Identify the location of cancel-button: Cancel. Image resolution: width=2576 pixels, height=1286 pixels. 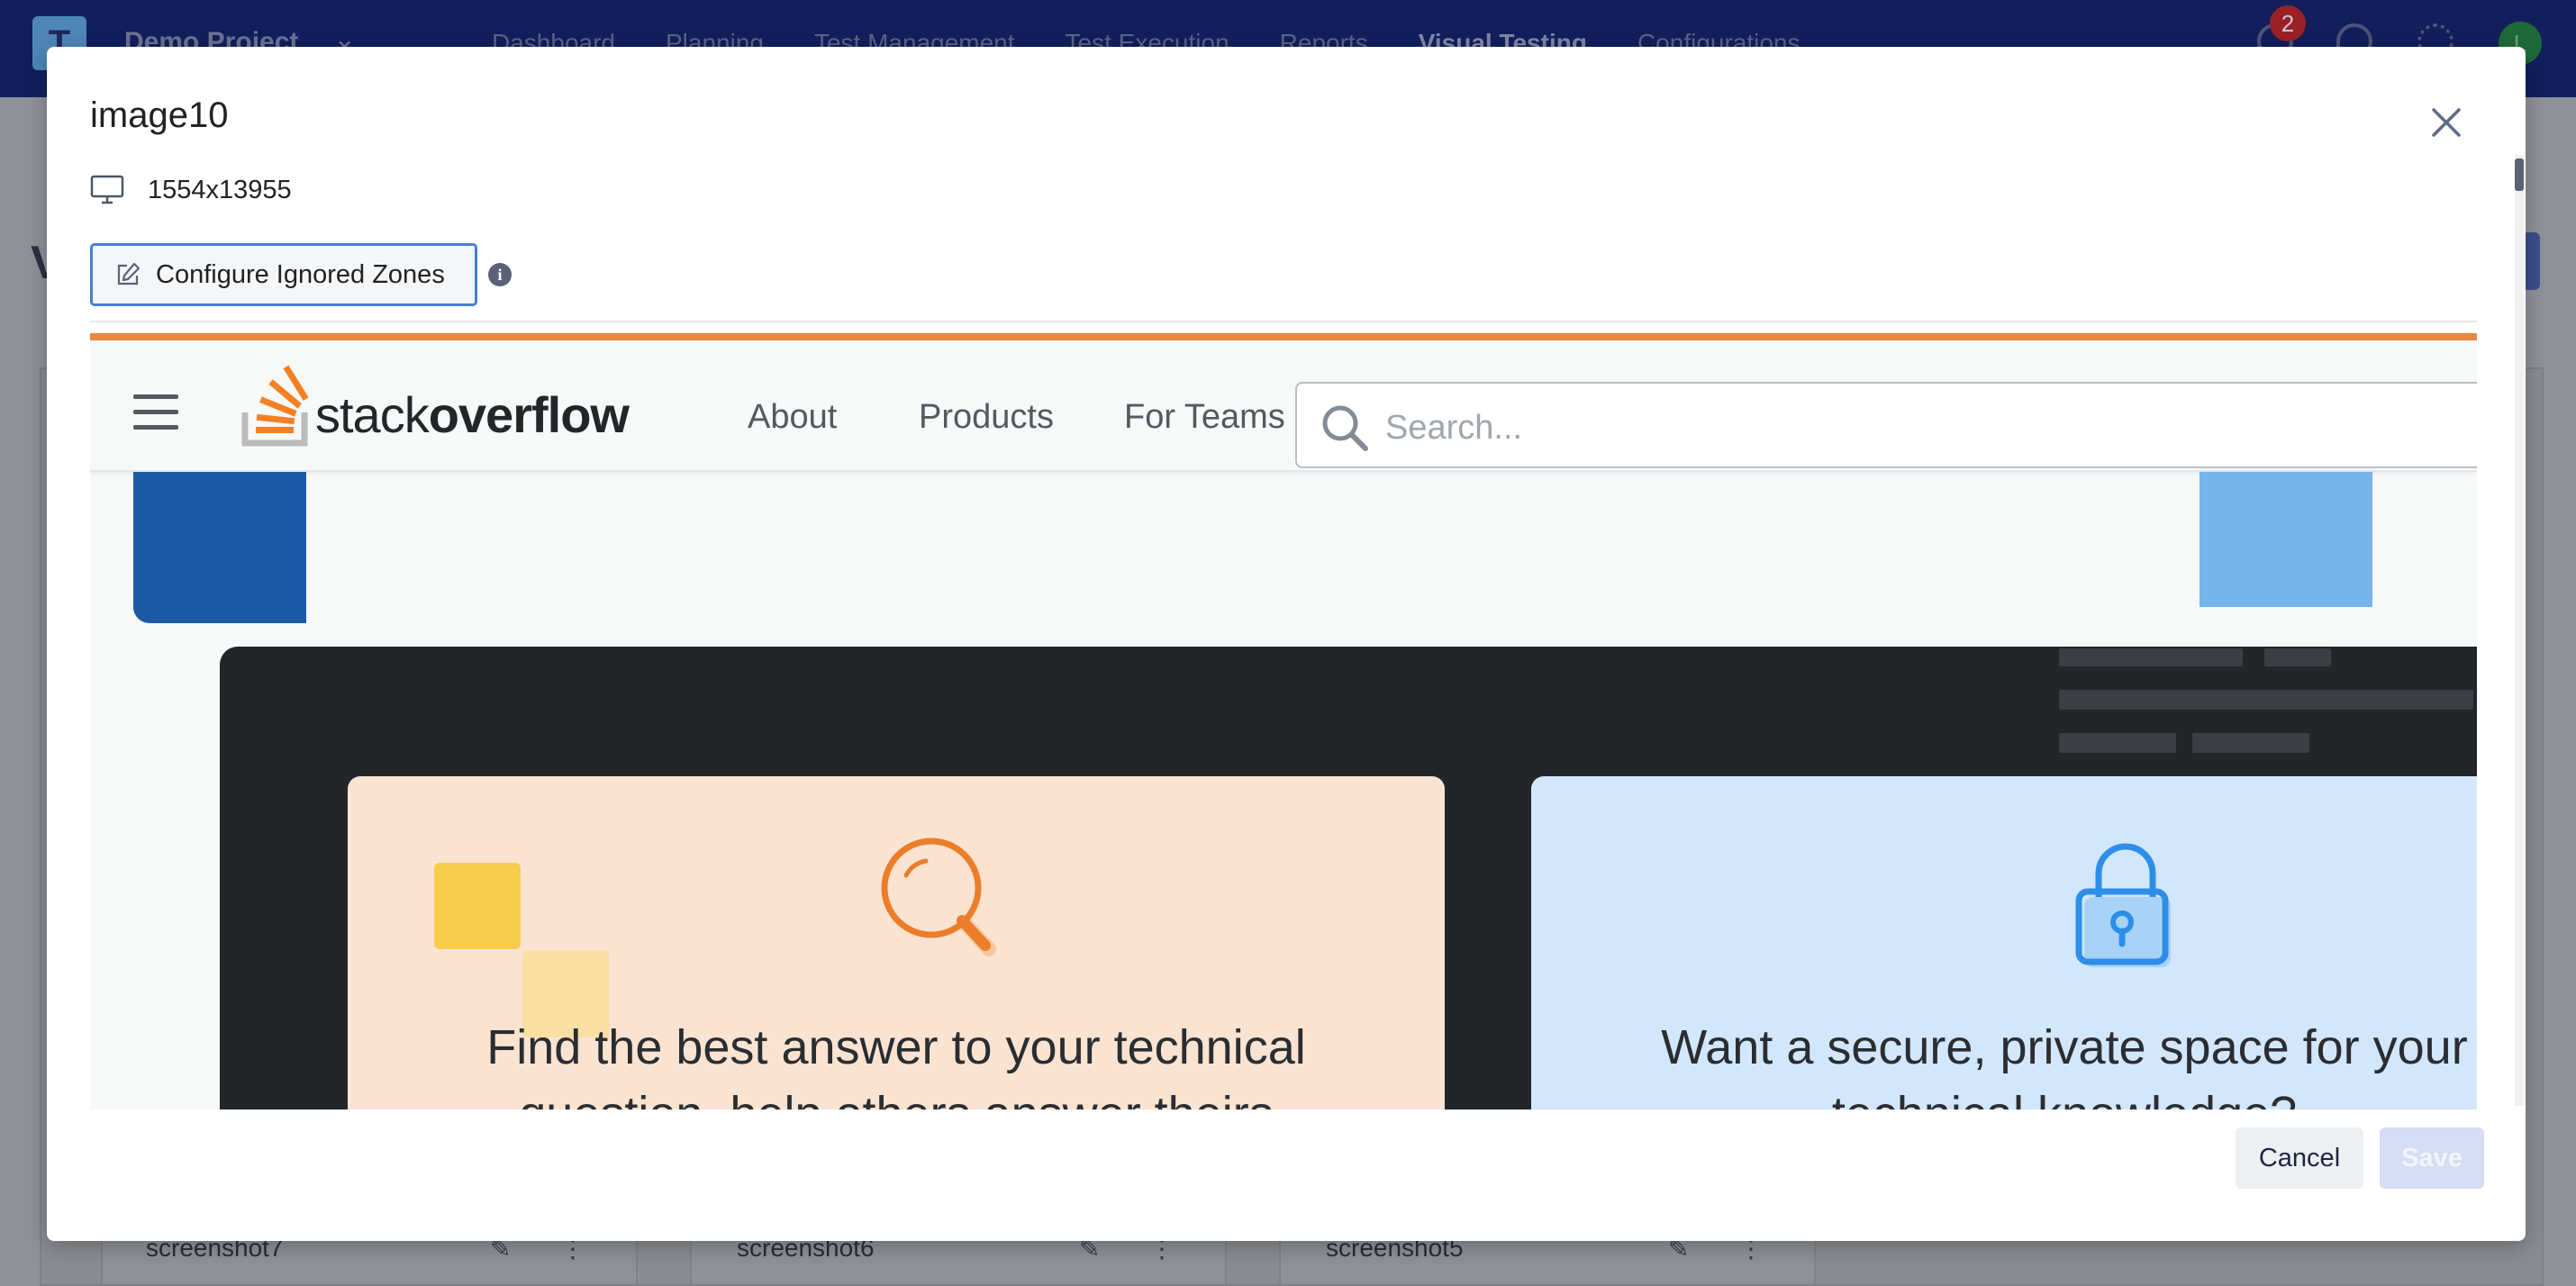
(2299, 1158).